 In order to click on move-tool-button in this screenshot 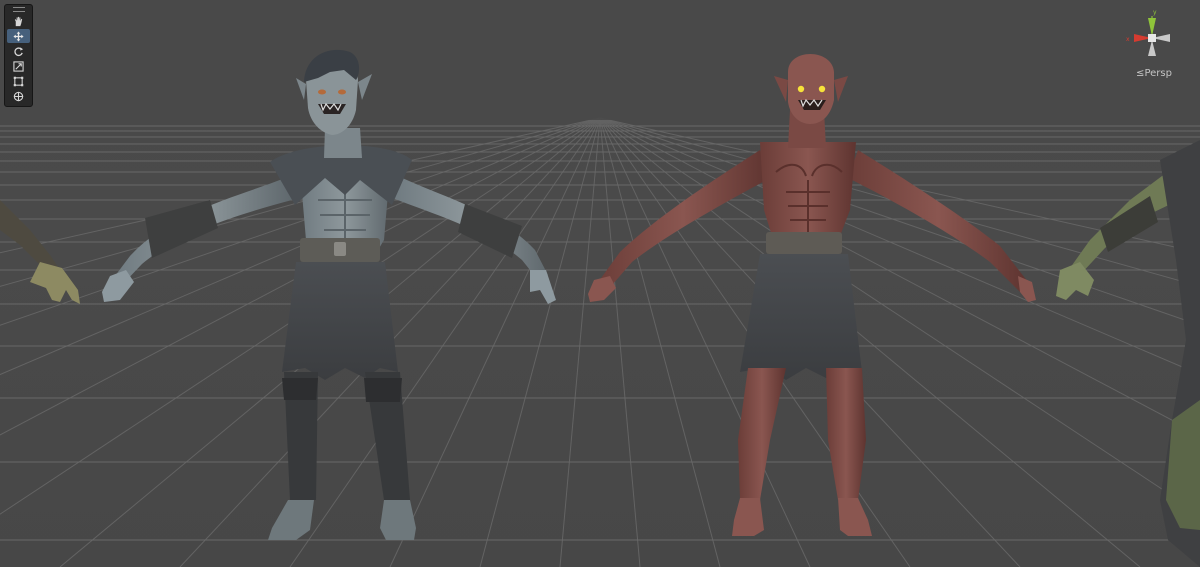, I will do `click(18, 36)`.